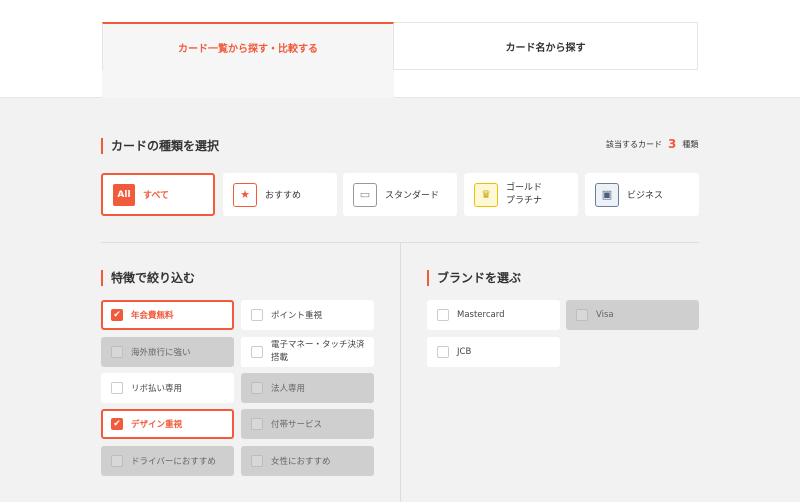 This screenshot has height=502, width=800. What do you see at coordinates (474, 278) in the screenshot?
I see `brand-heading: ブランドを選ぶ` at bounding box center [474, 278].